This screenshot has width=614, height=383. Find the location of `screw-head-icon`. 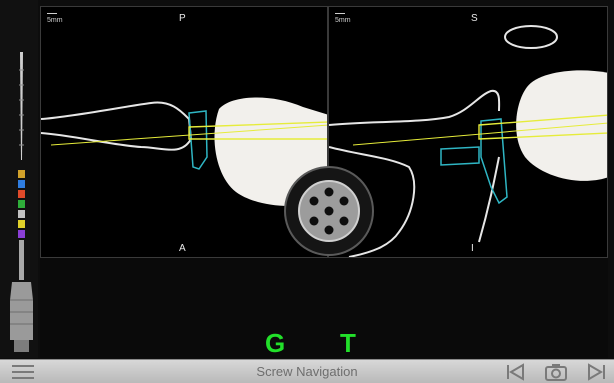

screw-head-icon is located at coordinates (329, 211).